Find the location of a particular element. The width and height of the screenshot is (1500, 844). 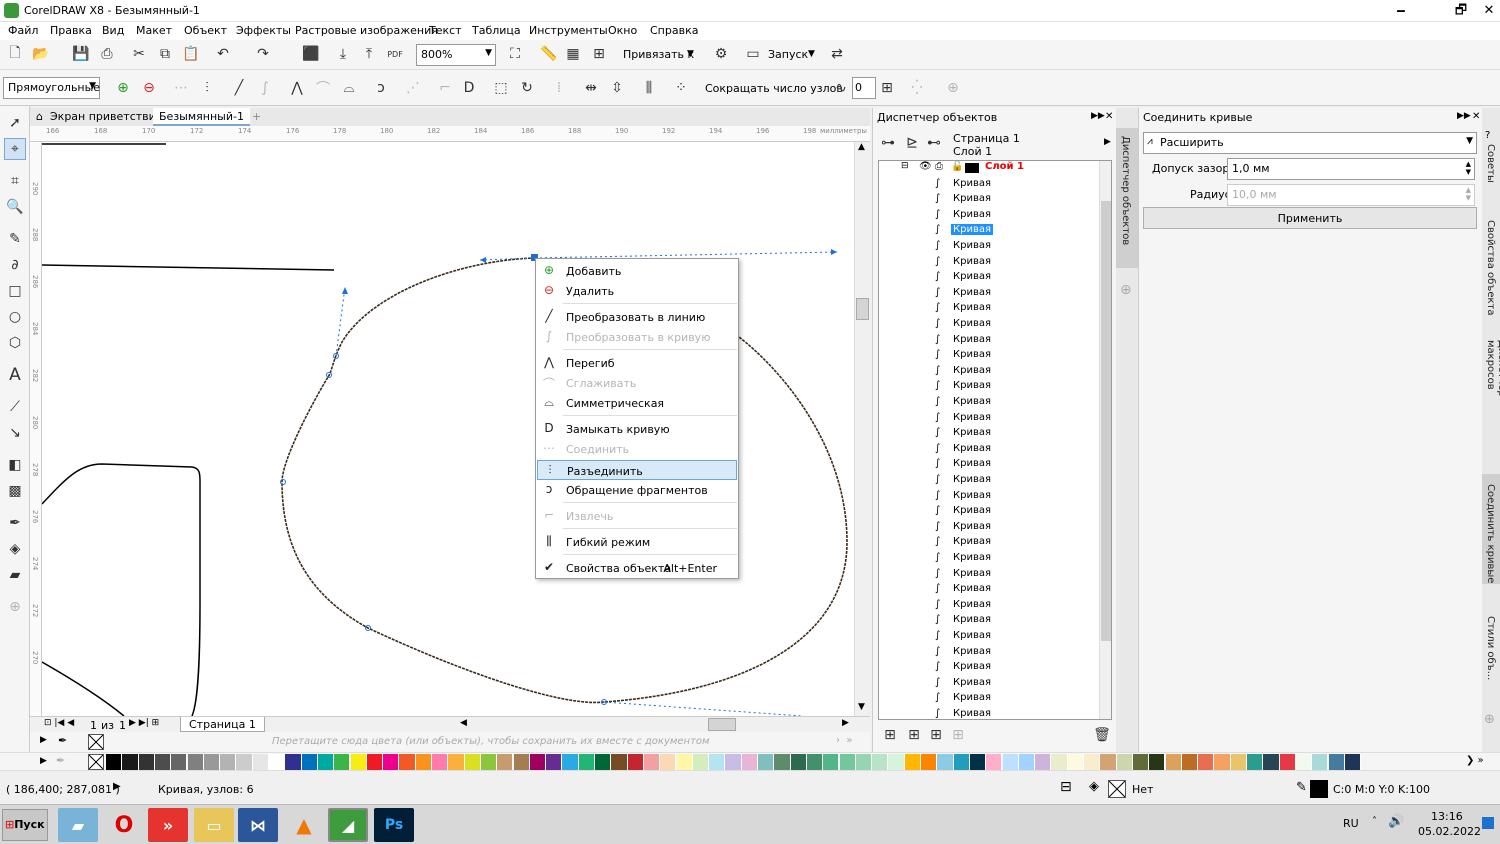

smooth-node-icon: ⌒ is located at coordinates (323, 88).